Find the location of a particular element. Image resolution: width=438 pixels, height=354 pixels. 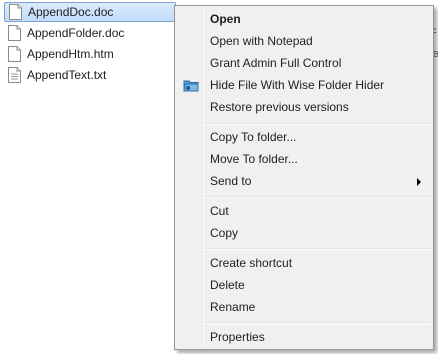

file-row-appendfolder: AppendFolder.doc is located at coordinates (90, 33).